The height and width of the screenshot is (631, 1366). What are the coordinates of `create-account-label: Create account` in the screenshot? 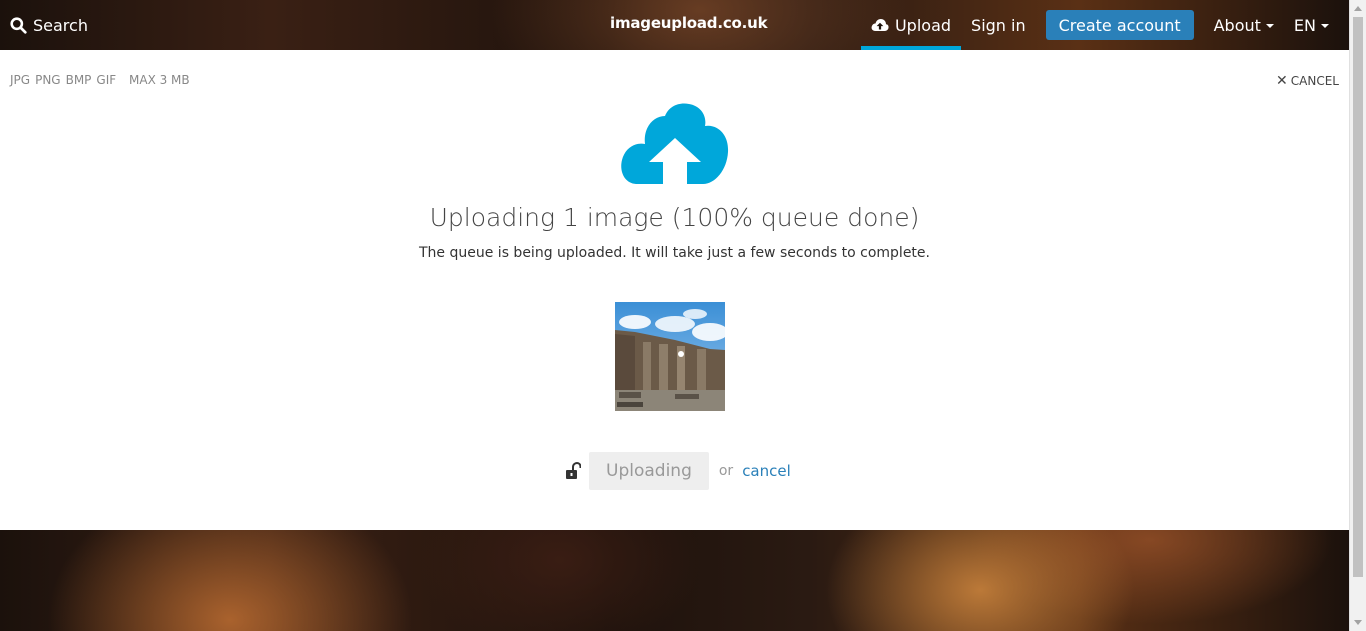 It's located at (1119, 25).